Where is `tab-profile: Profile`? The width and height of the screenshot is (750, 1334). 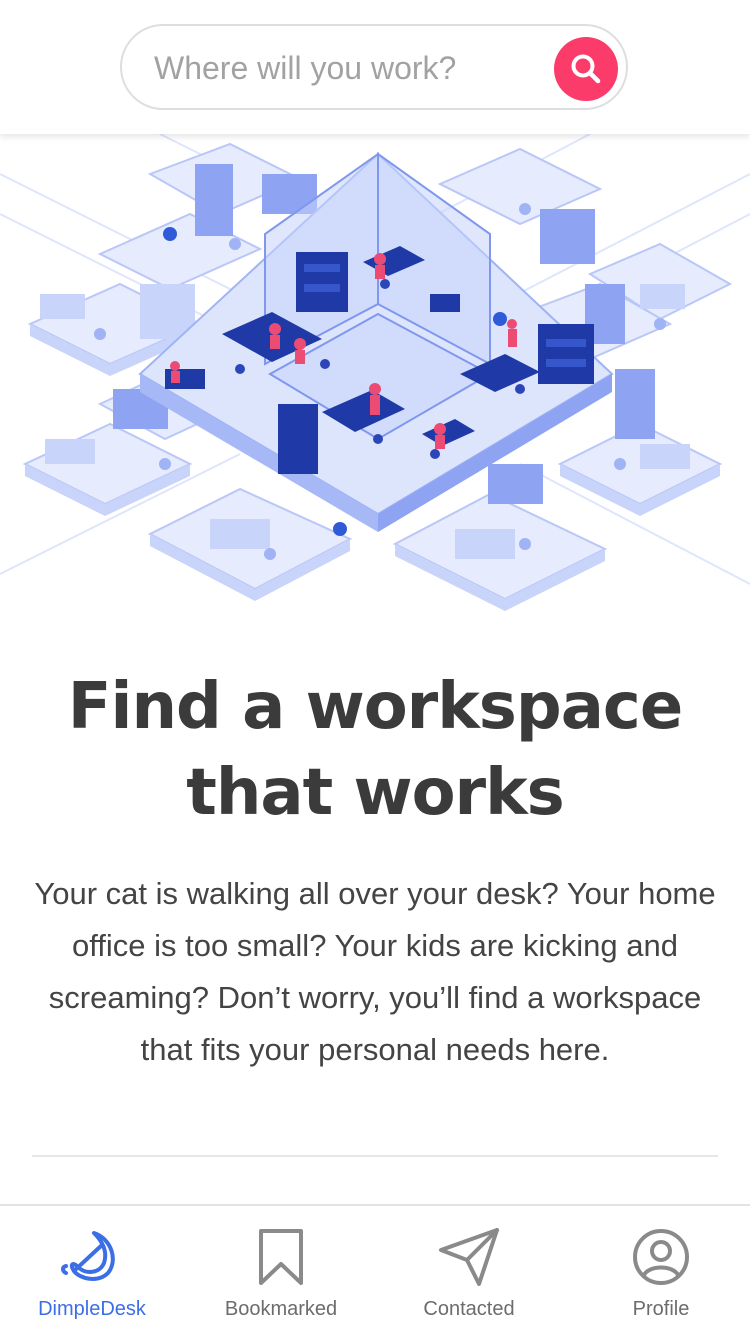
tab-profile: Profile is located at coordinates (660, 1270).